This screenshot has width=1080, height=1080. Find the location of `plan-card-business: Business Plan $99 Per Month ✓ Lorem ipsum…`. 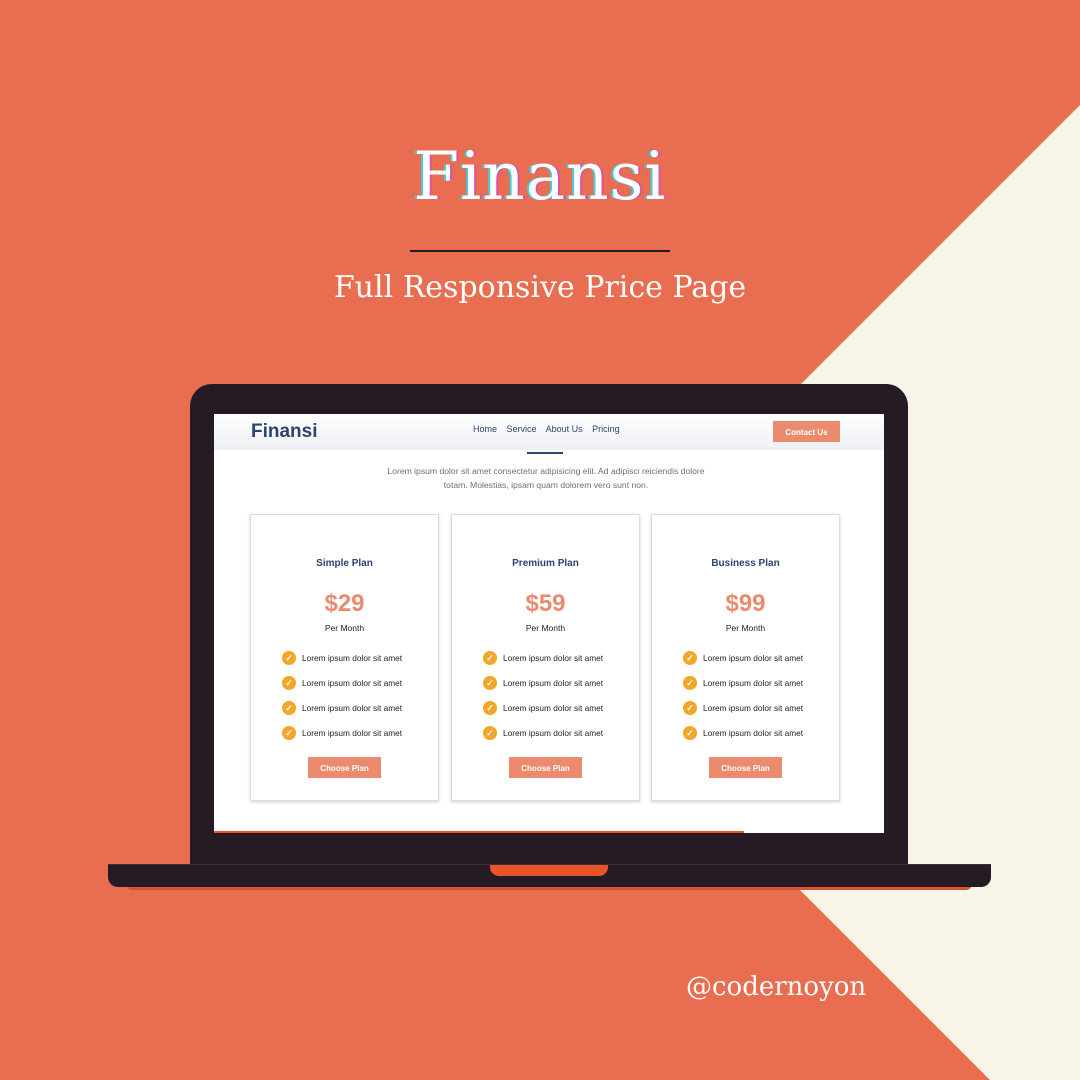

plan-card-business: Business Plan $99 Per Month ✓ Lorem ipsum… is located at coordinates (745, 657).